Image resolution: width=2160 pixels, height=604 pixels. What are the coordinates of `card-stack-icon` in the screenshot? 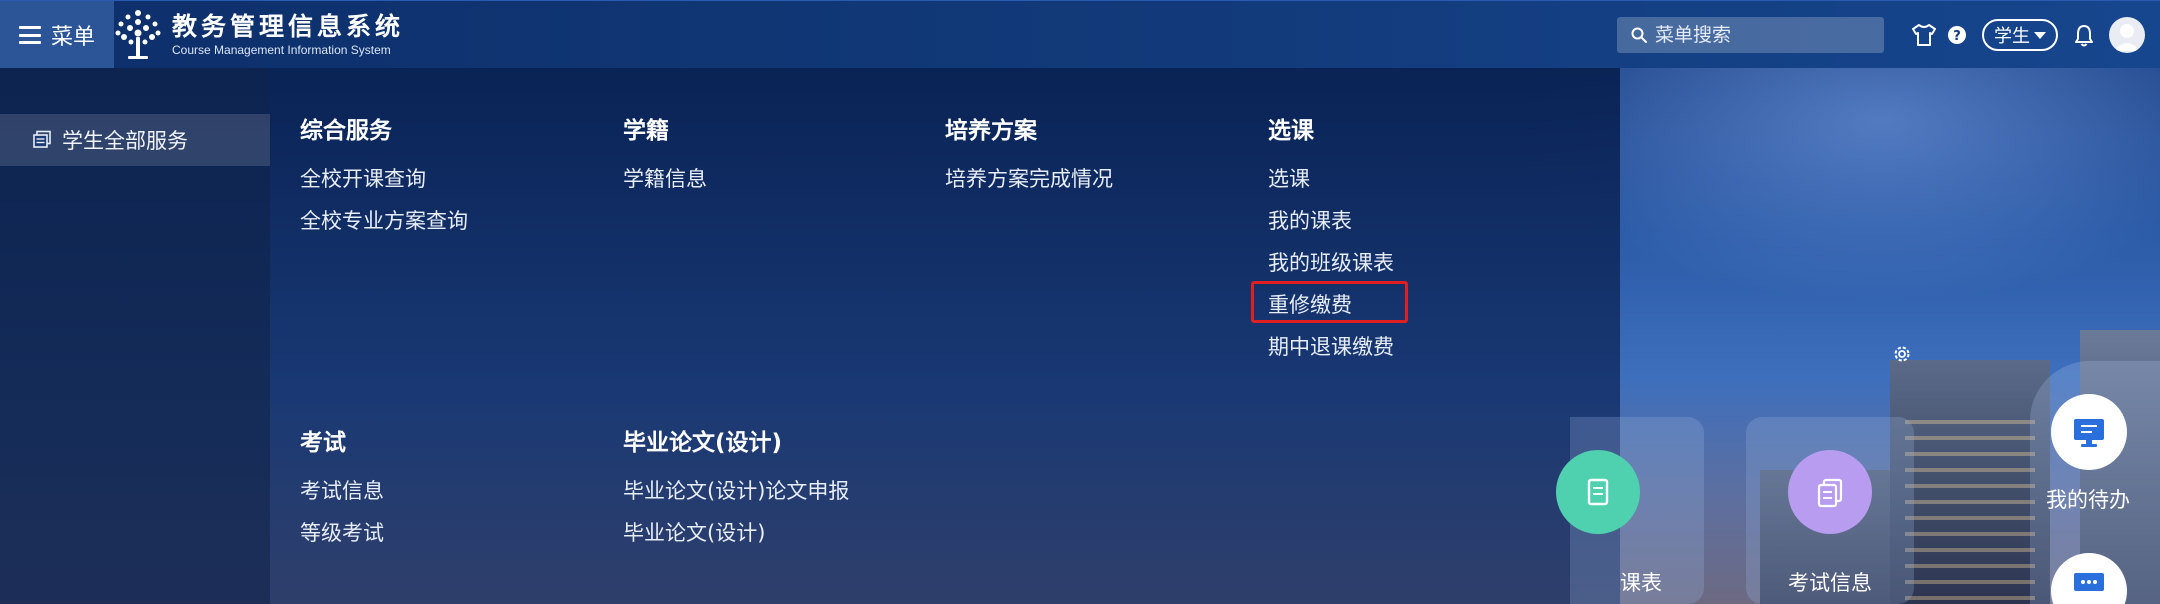 It's located at (42, 139).